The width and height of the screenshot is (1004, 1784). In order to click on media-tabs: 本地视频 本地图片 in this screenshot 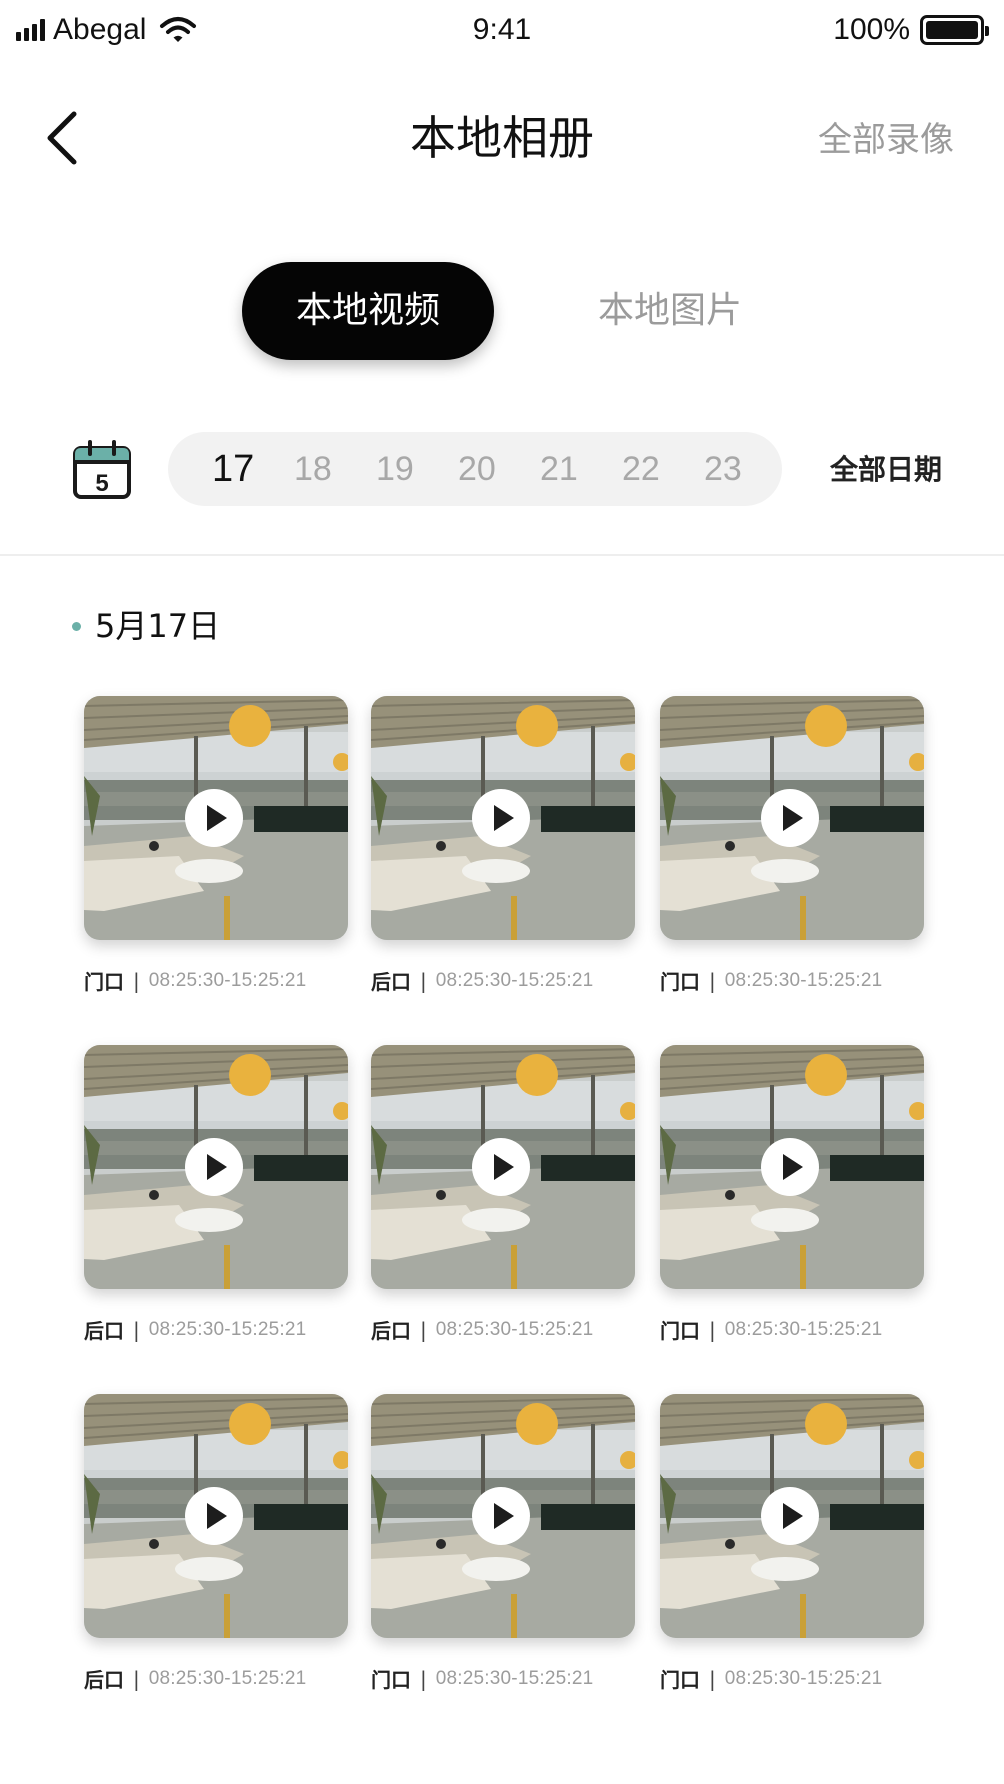, I will do `click(502, 312)`.